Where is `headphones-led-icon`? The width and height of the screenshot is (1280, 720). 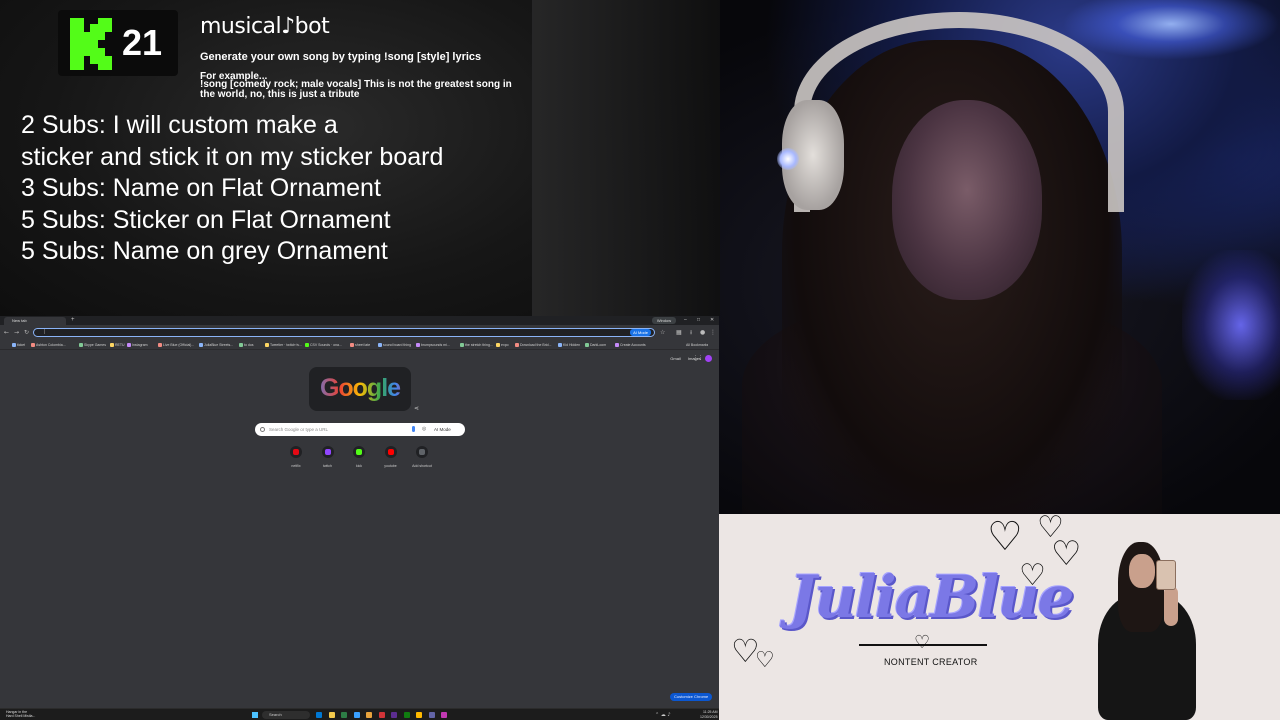 headphones-led-icon is located at coordinates (788, 159).